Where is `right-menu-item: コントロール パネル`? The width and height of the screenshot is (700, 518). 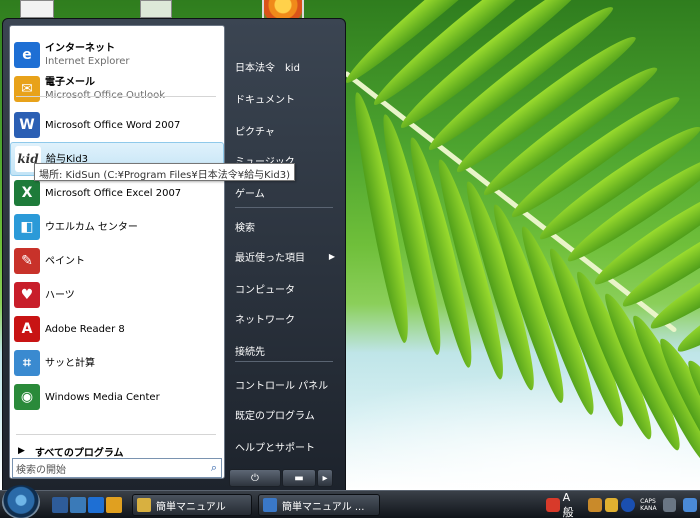 right-menu-item: コントロール パネル is located at coordinates (285, 384).